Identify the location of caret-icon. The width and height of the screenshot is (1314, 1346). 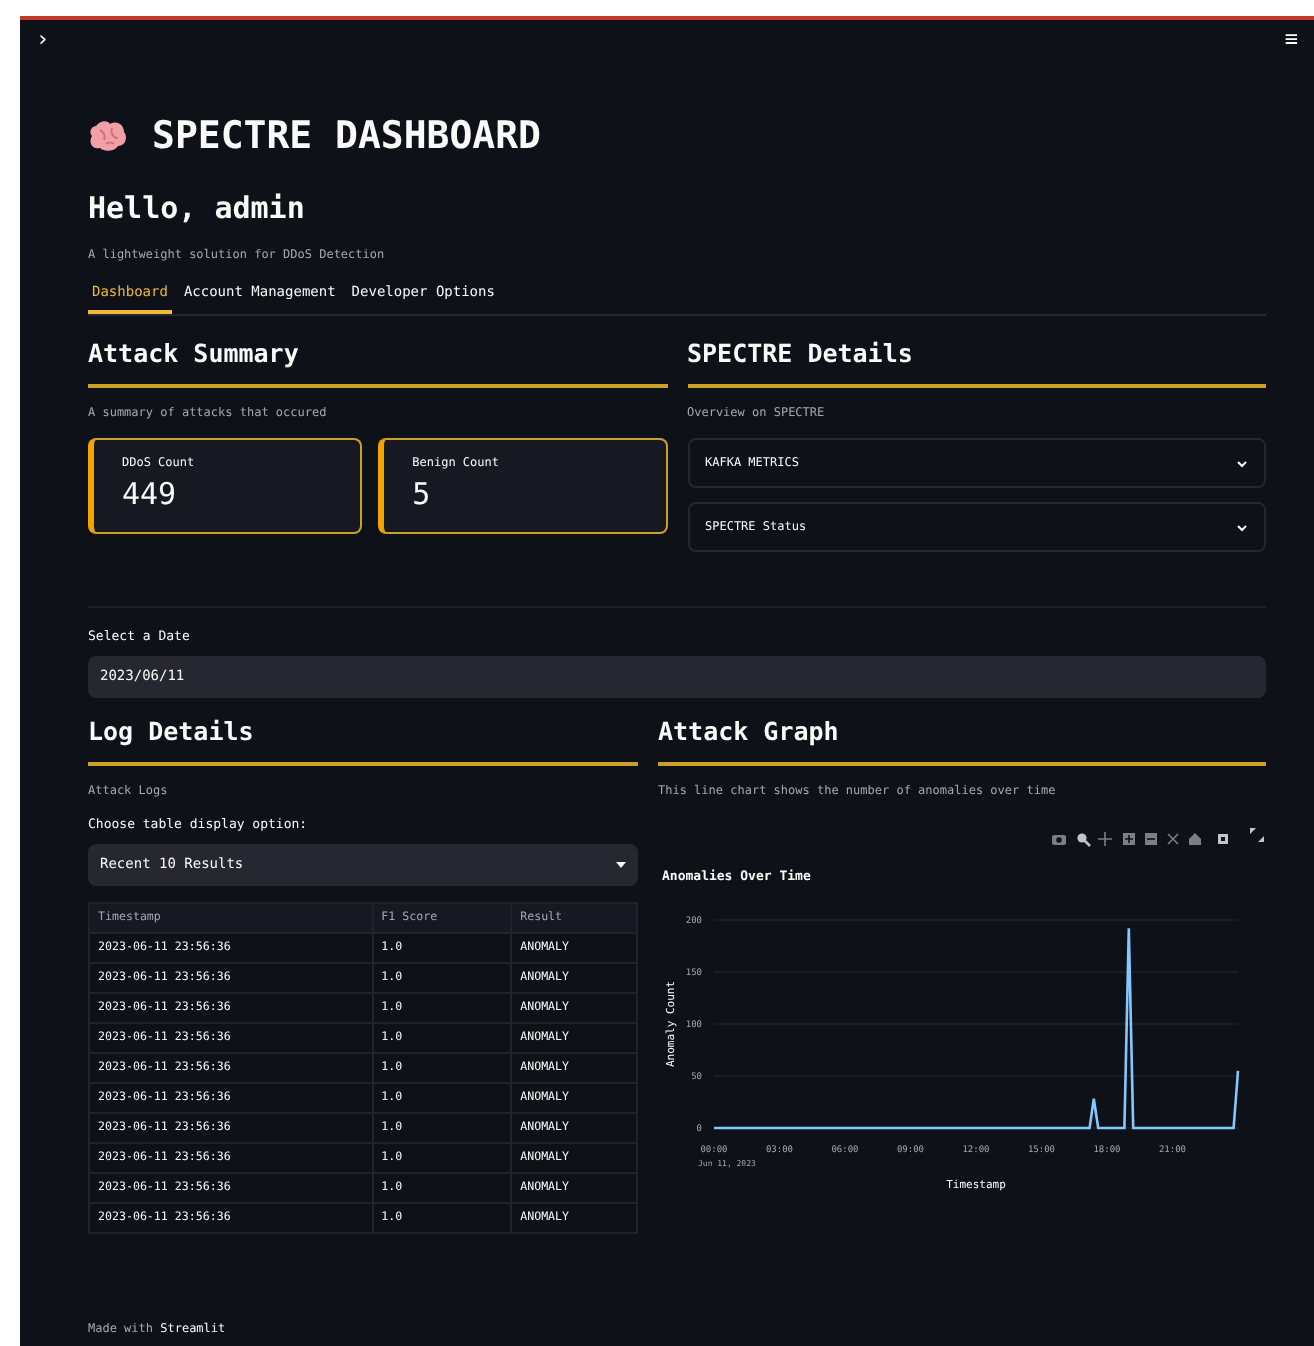
(621, 864).